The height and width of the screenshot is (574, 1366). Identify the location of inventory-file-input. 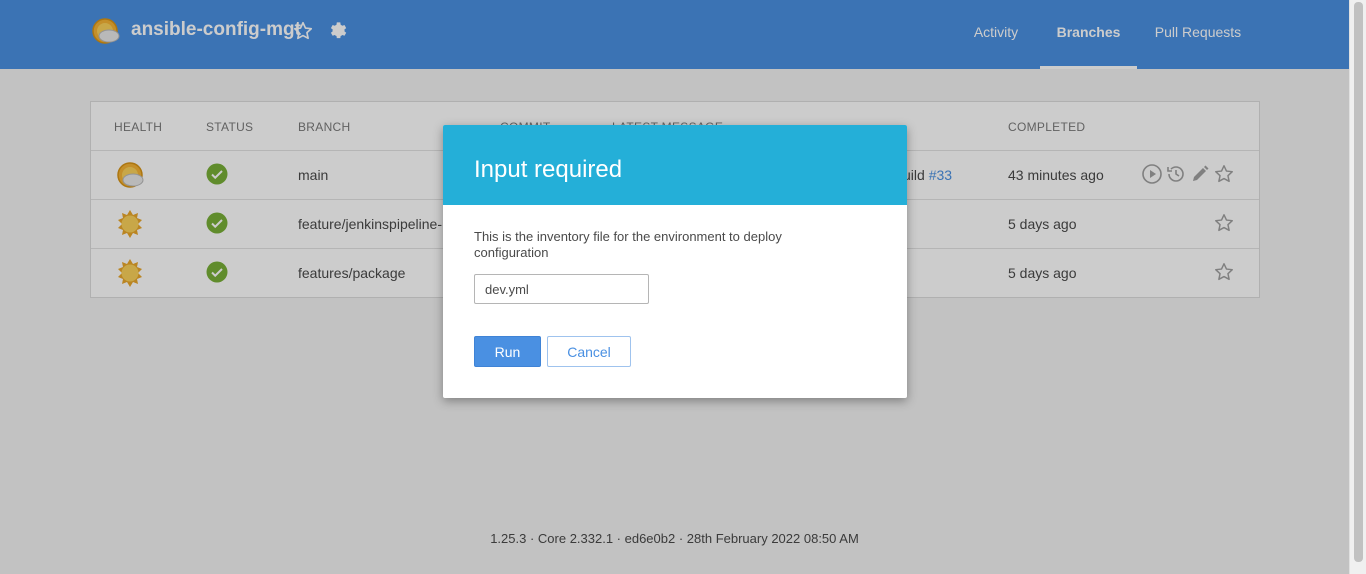
(561, 289).